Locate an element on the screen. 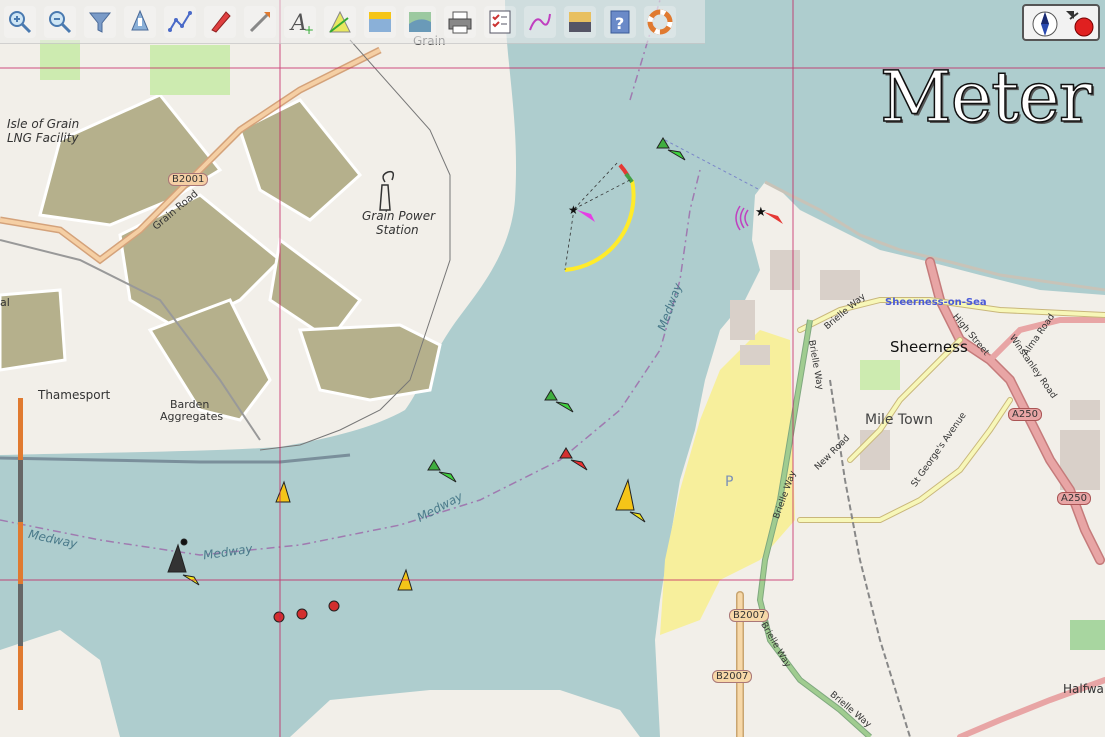  zoom-in-icon is located at coordinates (20, 21).